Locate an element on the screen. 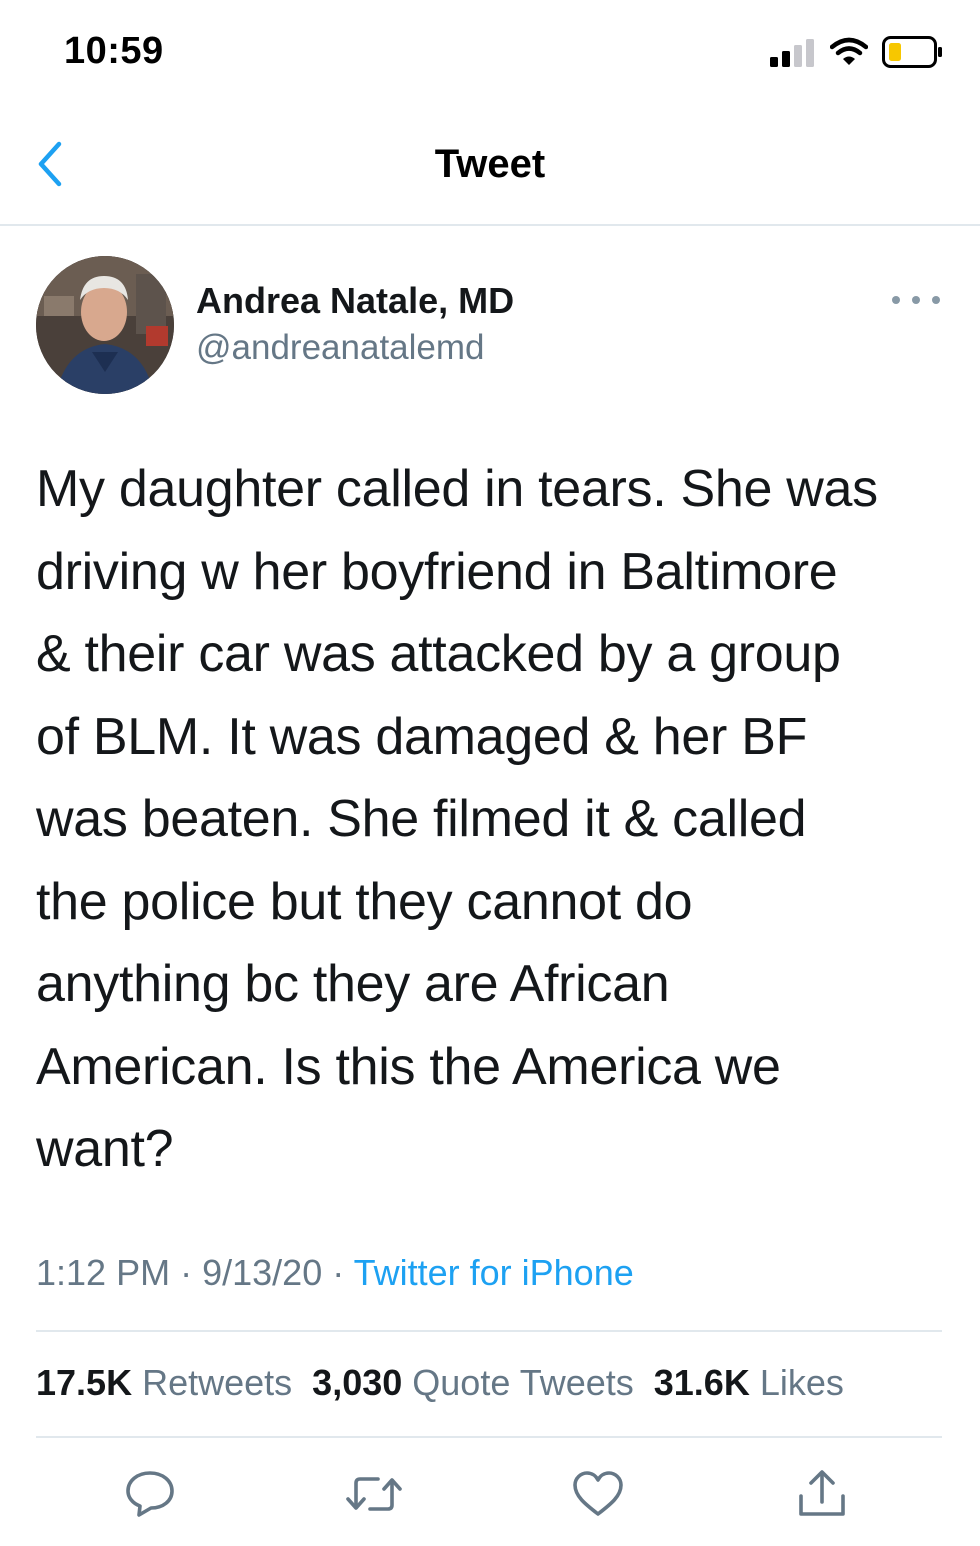 This screenshot has width=980, height=1546. like-icon is located at coordinates (598, 1496).